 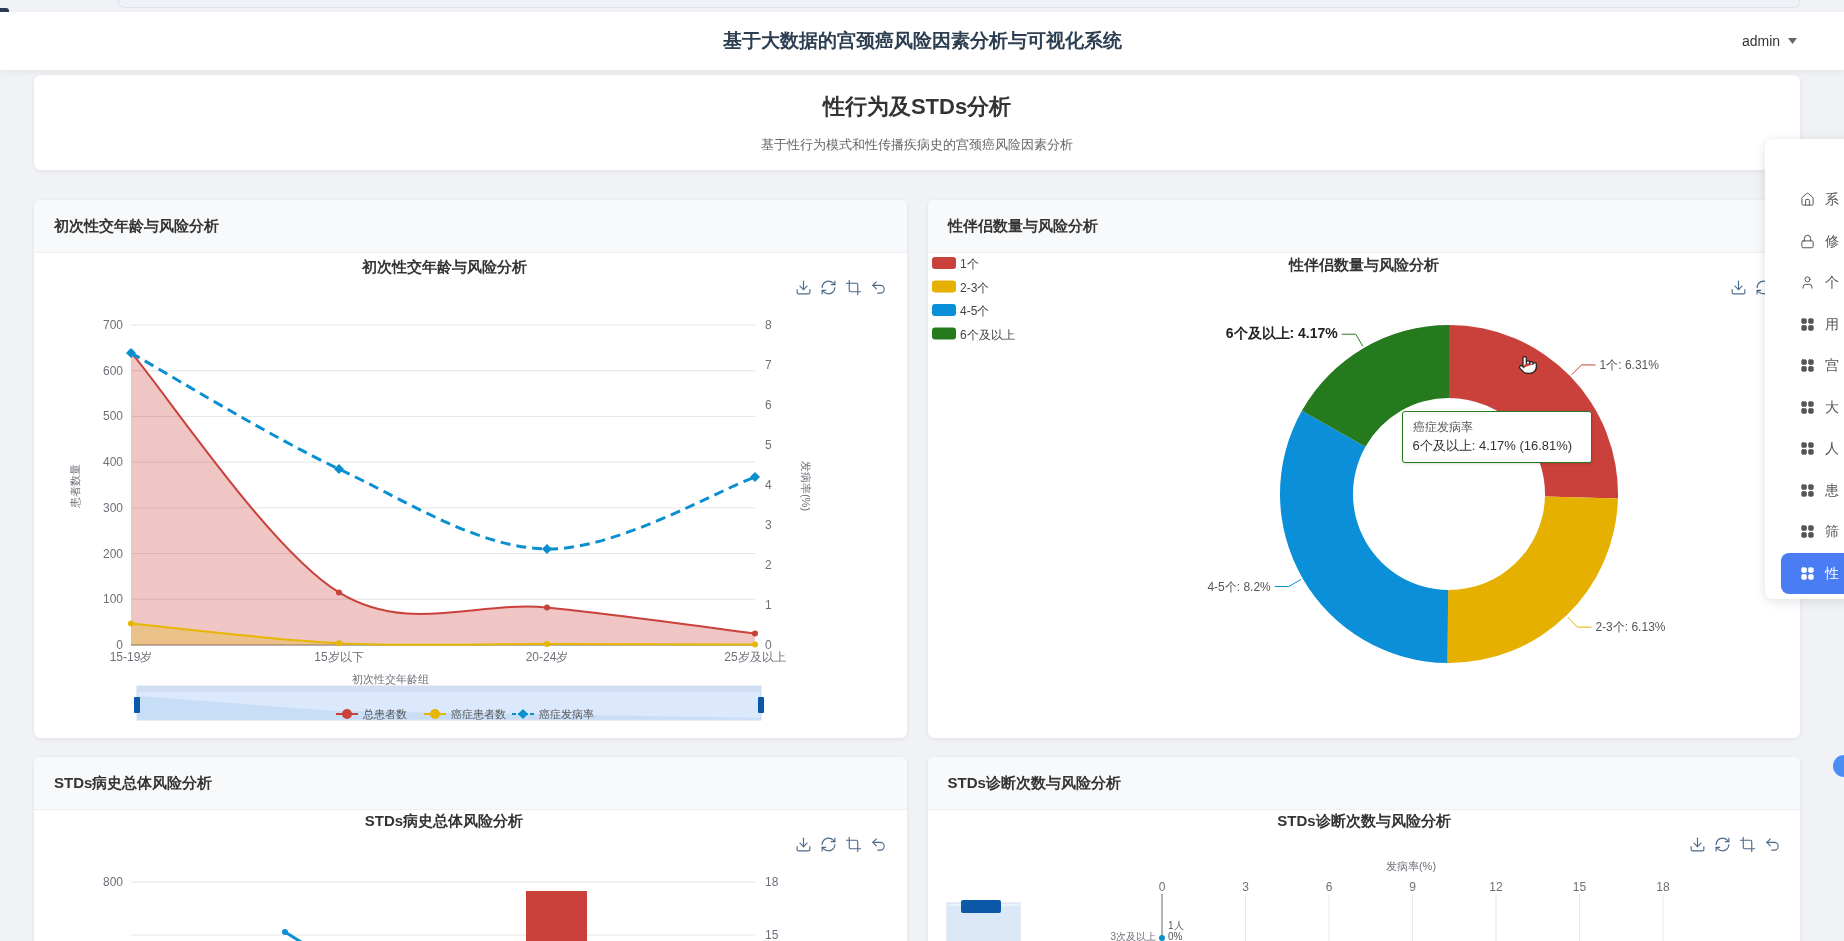 What do you see at coordinates (552, 714) in the screenshot?
I see `legend-item: 癌症发病率` at bounding box center [552, 714].